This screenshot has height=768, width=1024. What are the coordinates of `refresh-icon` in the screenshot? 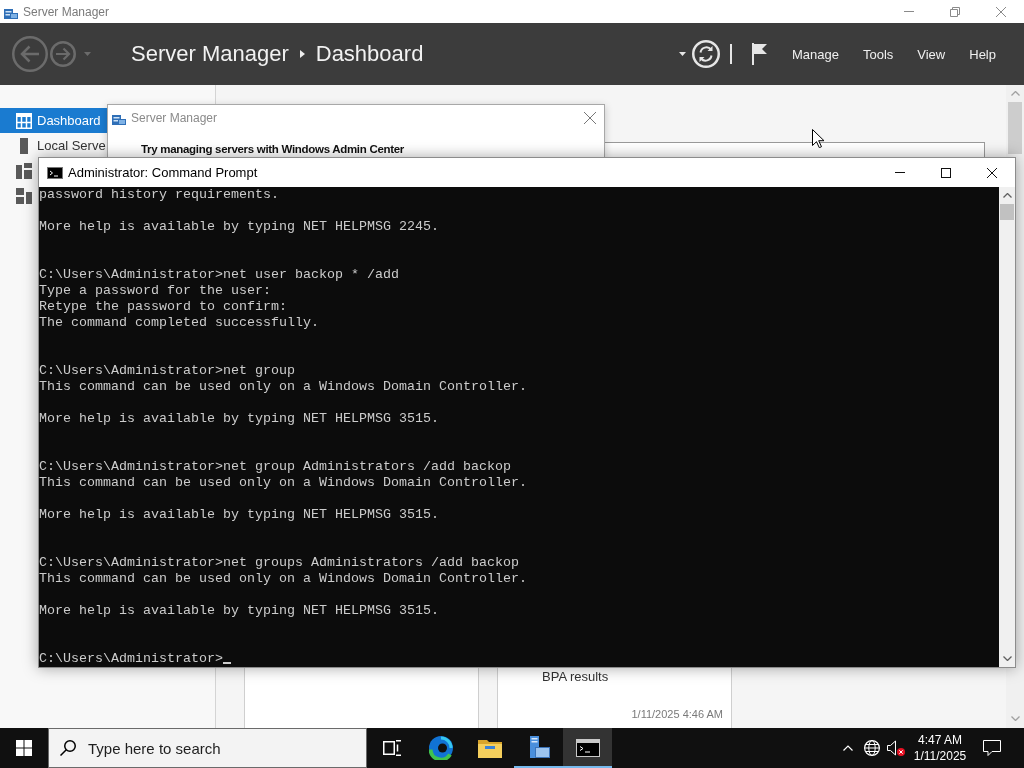 It's located at (705, 54).